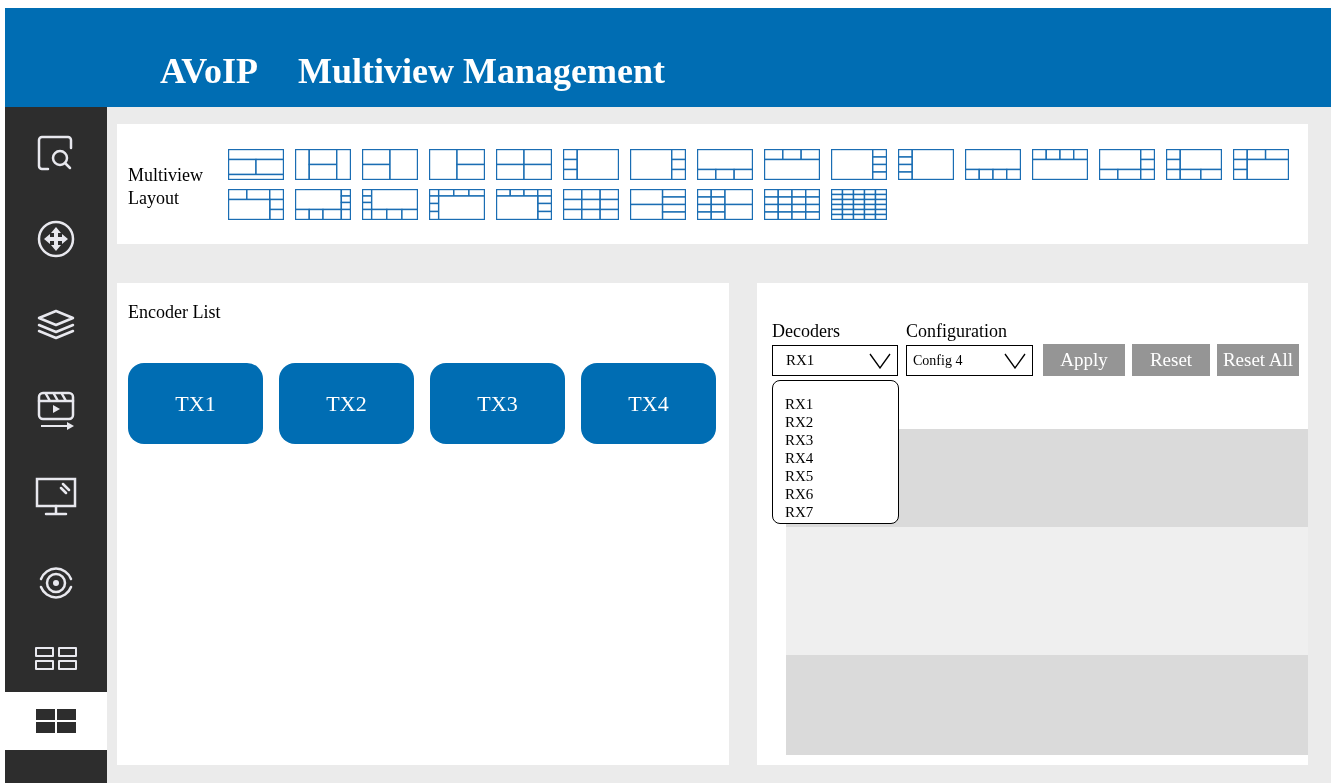 The image size is (1331, 783). I want to click on decoder-option: RX6, so click(841, 494).